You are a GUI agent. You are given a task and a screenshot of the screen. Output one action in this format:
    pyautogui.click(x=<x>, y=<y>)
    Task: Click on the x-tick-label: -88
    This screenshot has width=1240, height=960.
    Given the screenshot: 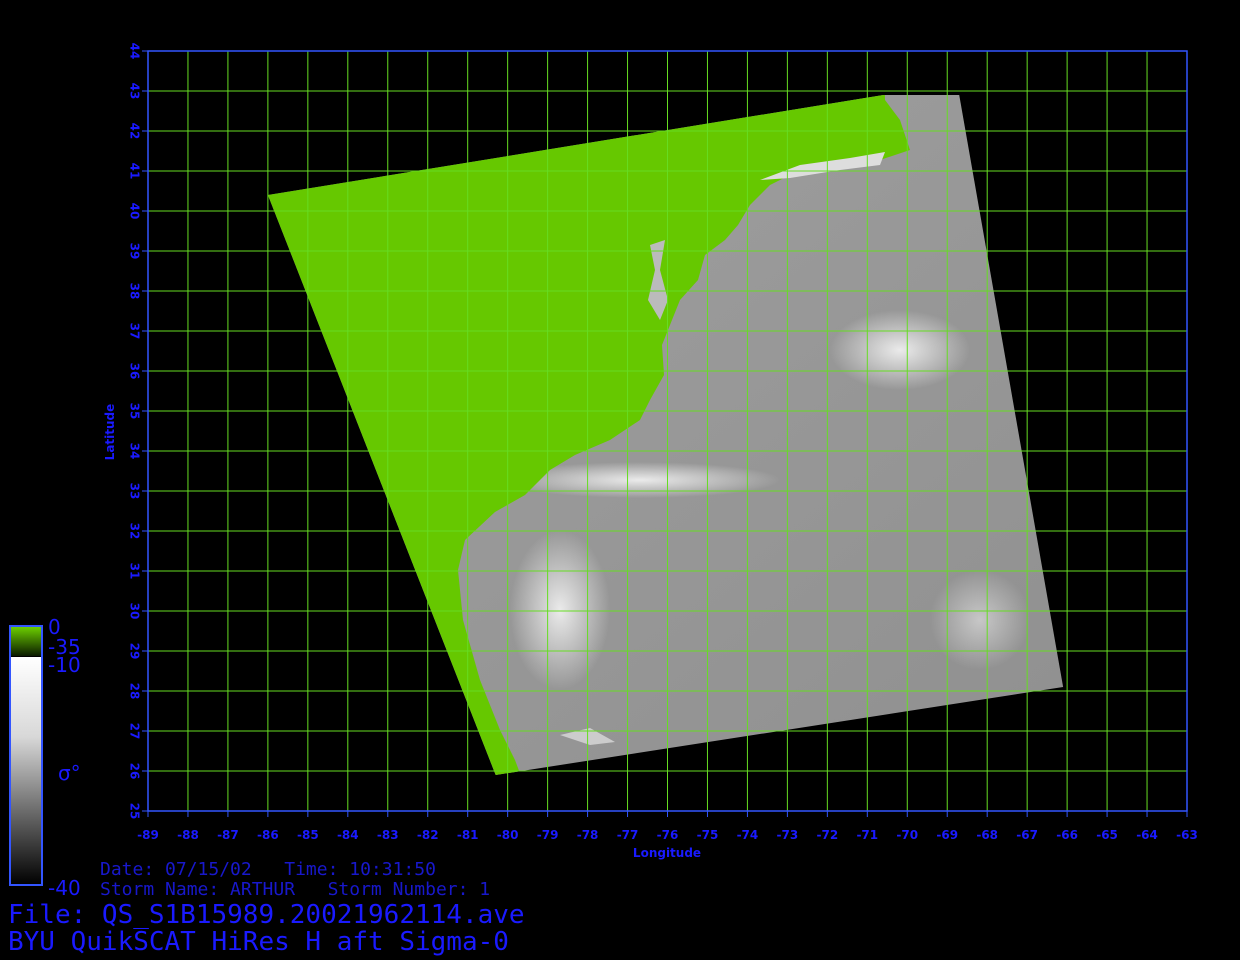 What is the action you would take?
    pyautogui.click(x=188, y=835)
    